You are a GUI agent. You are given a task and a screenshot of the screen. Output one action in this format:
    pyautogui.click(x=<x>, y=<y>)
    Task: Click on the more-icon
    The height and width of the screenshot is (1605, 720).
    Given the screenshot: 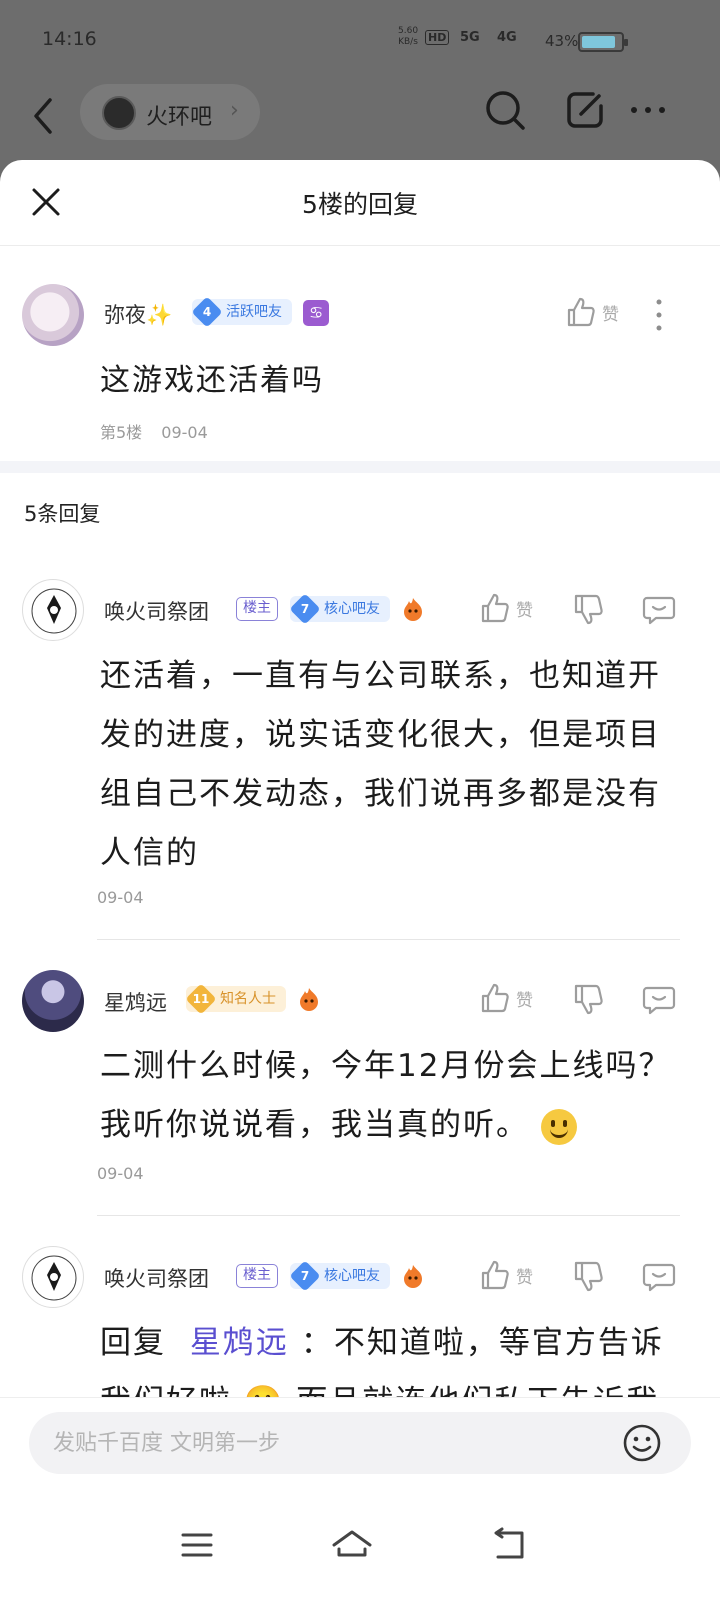 What is the action you would take?
    pyautogui.click(x=648, y=110)
    